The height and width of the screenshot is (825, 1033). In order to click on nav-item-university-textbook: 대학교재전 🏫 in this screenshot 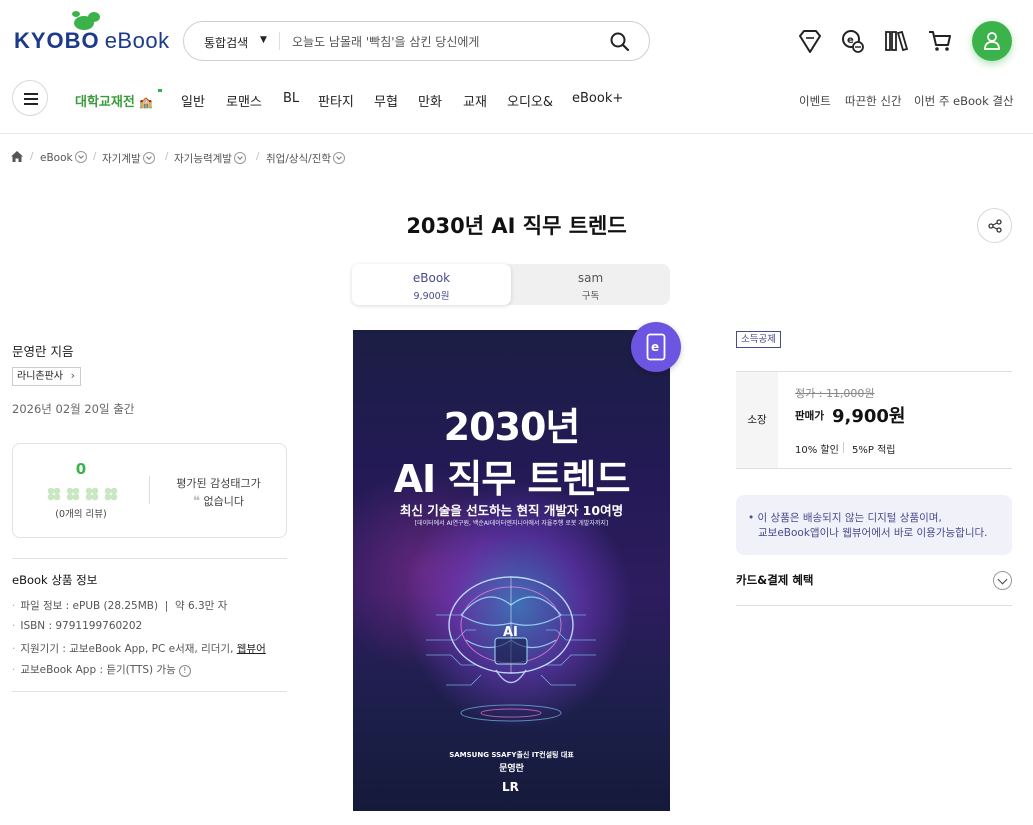, I will do `click(114, 100)`.